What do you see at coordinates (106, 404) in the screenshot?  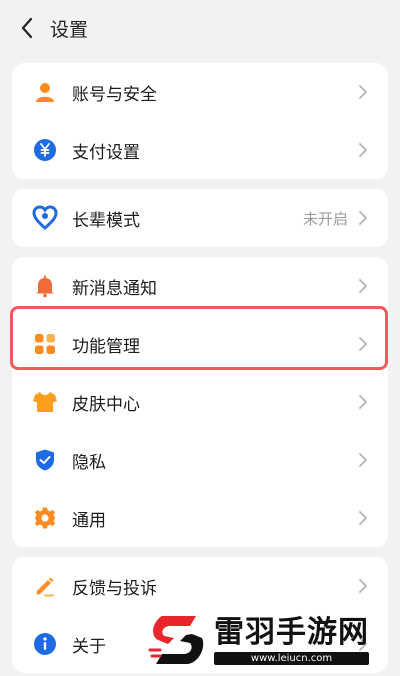 I see `settings-item-label: 皮肤中心` at bounding box center [106, 404].